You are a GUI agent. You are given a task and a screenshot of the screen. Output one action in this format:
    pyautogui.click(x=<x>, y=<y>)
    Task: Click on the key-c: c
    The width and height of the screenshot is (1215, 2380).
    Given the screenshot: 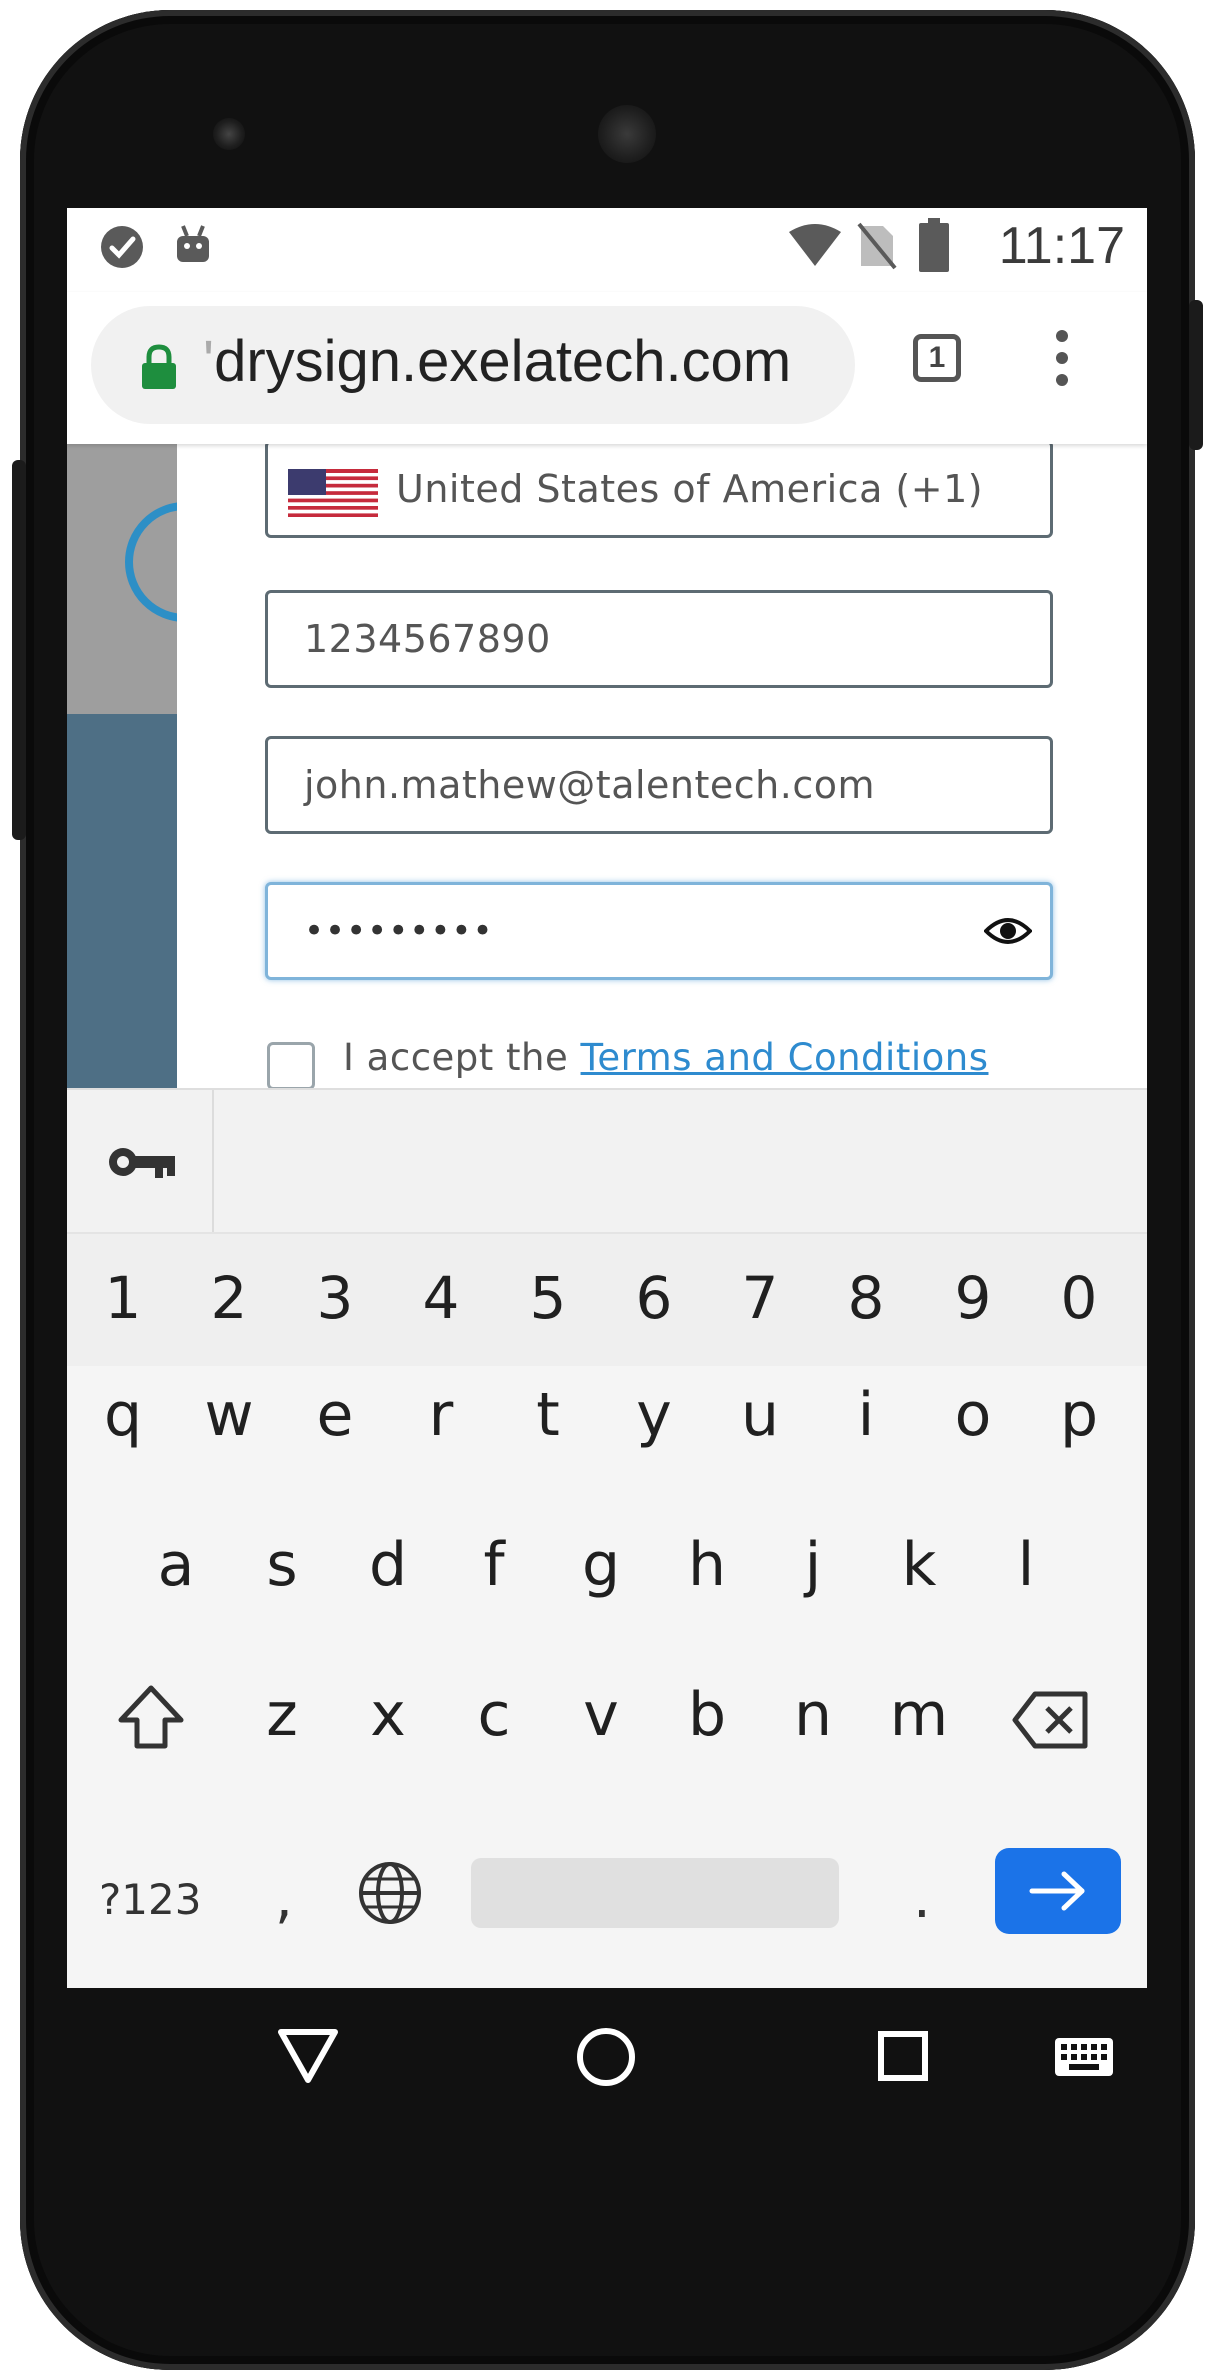 What is the action you would take?
    pyautogui.click(x=494, y=1715)
    